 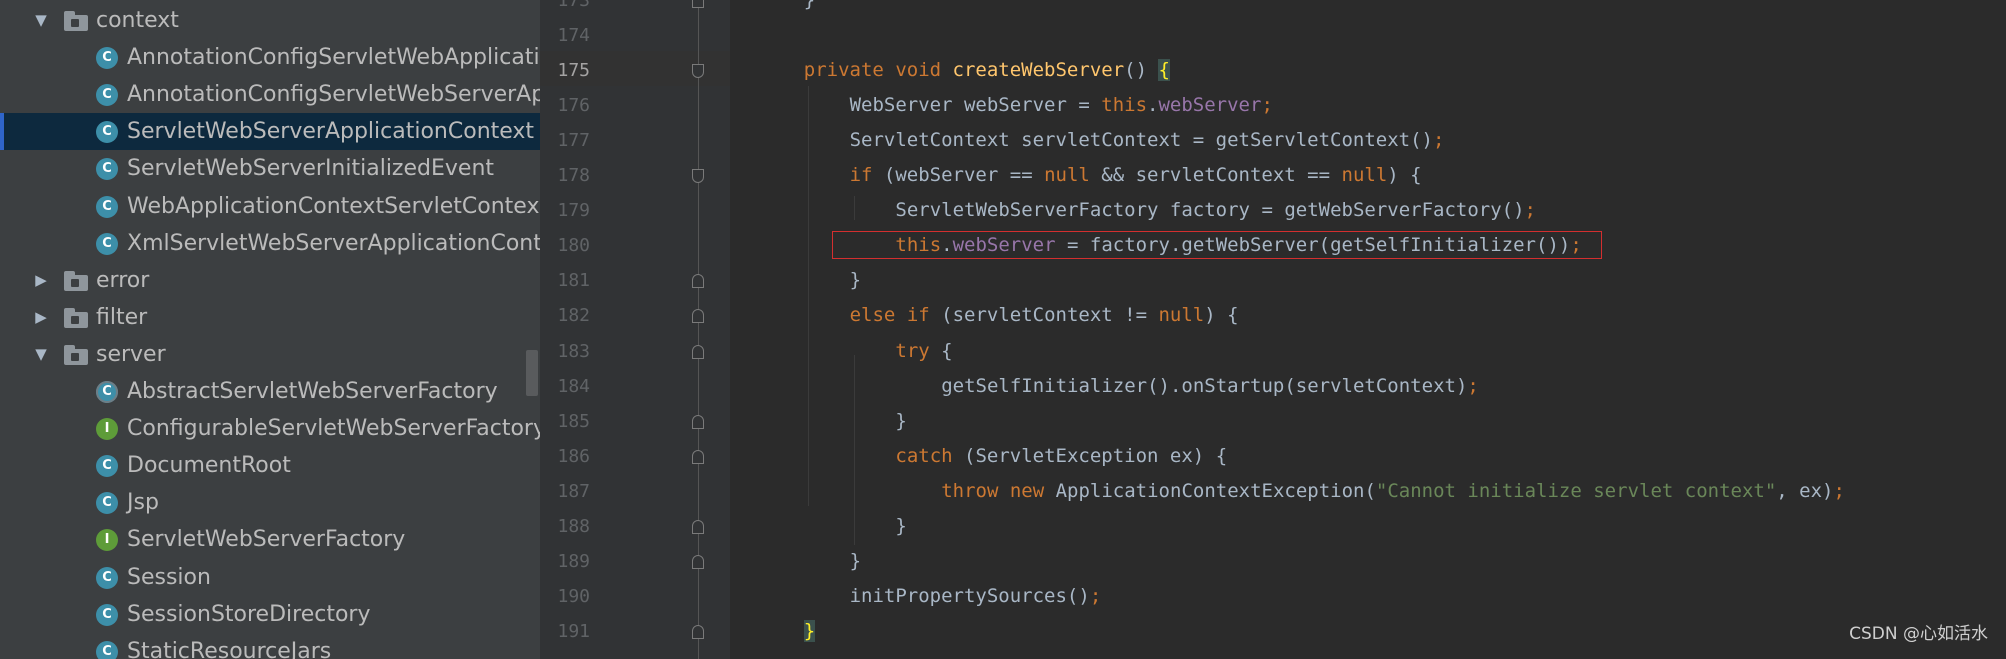 I want to click on line-number: 191, so click(x=573, y=631).